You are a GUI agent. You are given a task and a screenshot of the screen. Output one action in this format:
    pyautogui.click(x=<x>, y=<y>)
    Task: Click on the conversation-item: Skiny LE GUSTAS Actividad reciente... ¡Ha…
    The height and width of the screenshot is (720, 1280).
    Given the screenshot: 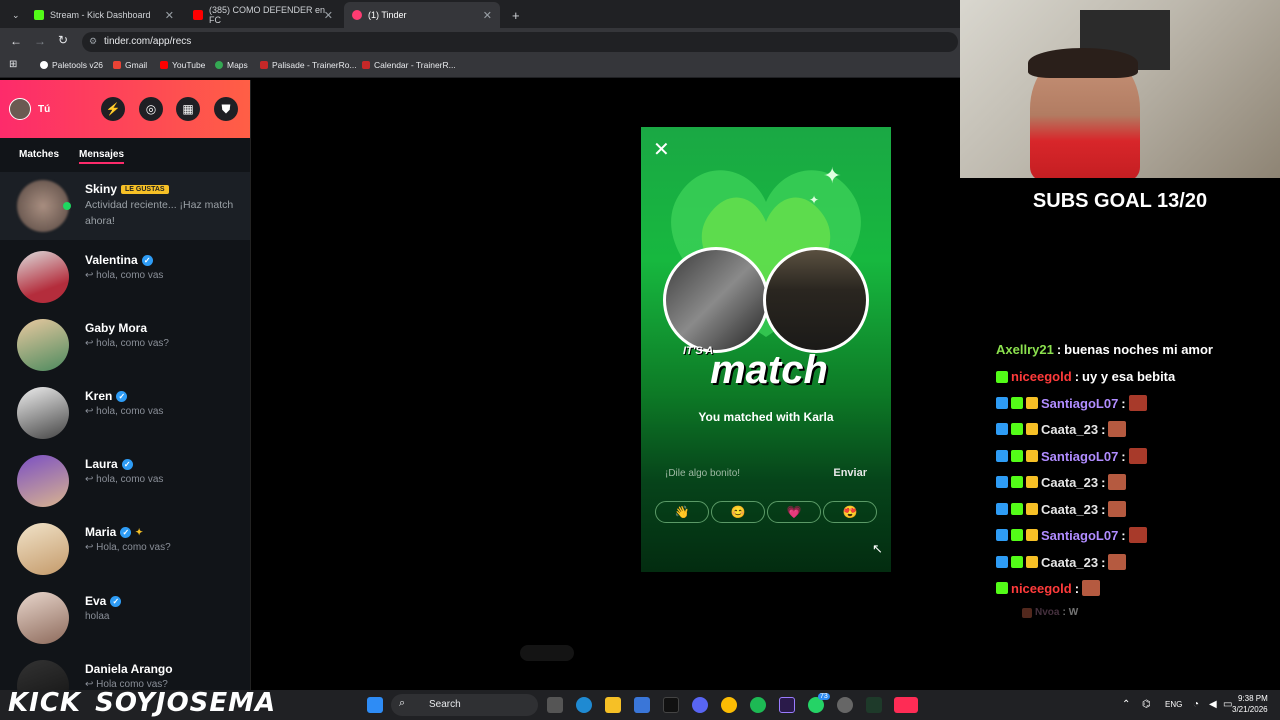 What is the action you would take?
    pyautogui.click(x=125, y=206)
    